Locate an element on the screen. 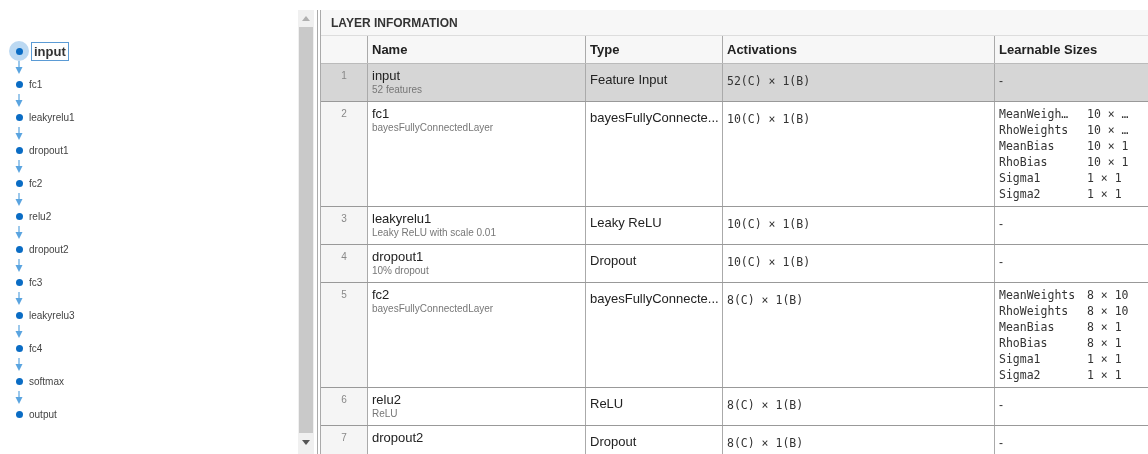 The width and height of the screenshot is (1148, 454). node-label: fc3 is located at coordinates (36, 282).